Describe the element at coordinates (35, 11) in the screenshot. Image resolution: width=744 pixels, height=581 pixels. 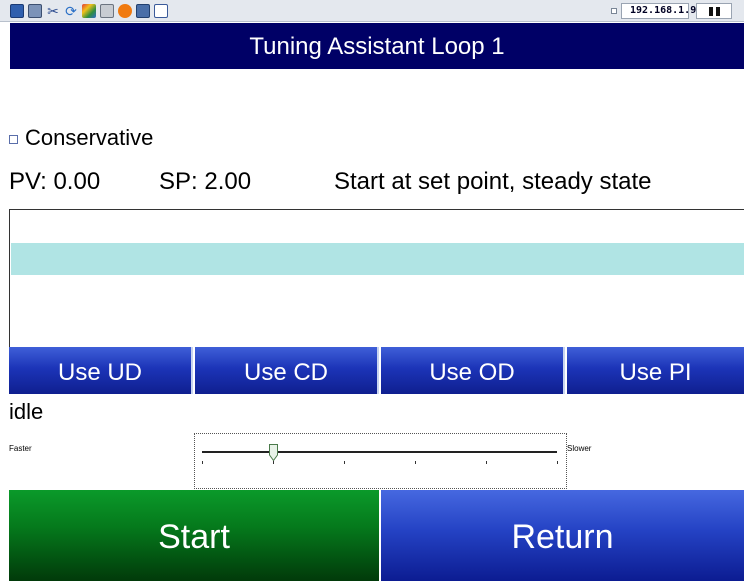
I see `panel-icon` at that location.